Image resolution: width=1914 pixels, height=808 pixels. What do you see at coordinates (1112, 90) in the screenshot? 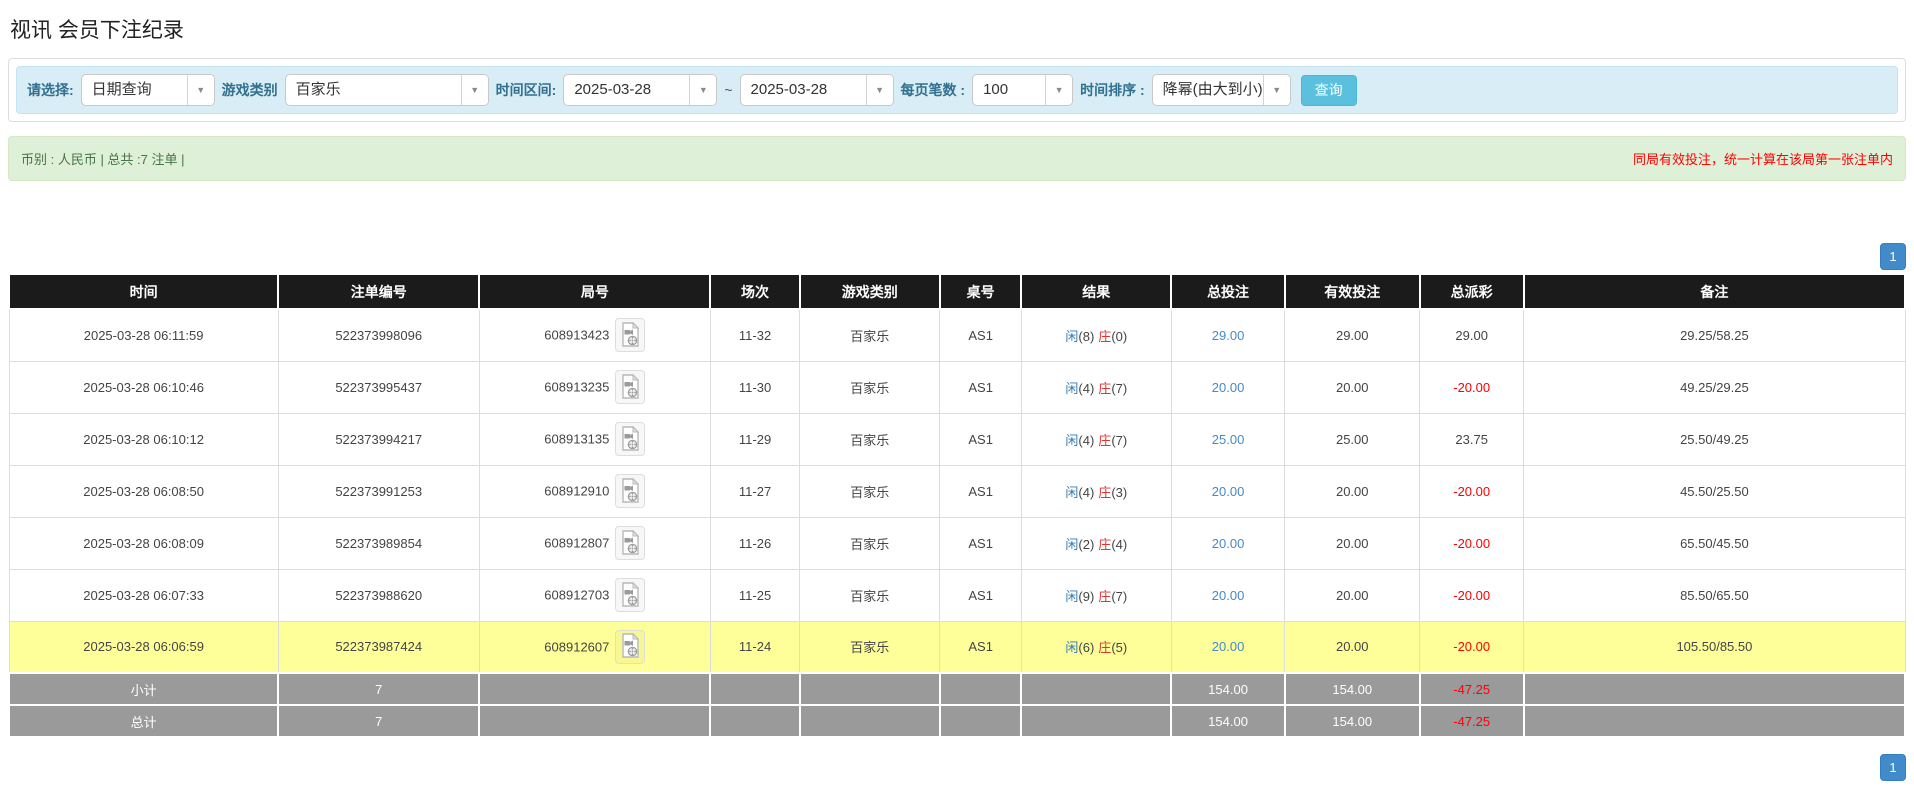
I see `sort-label: 时间排序 :` at bounding box center [1112, 90].